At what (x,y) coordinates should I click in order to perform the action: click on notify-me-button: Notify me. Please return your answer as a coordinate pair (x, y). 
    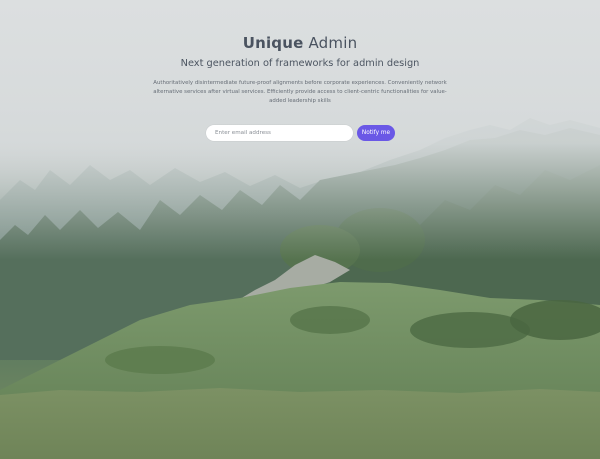
    Looking at the image, I should click on (376, 133).